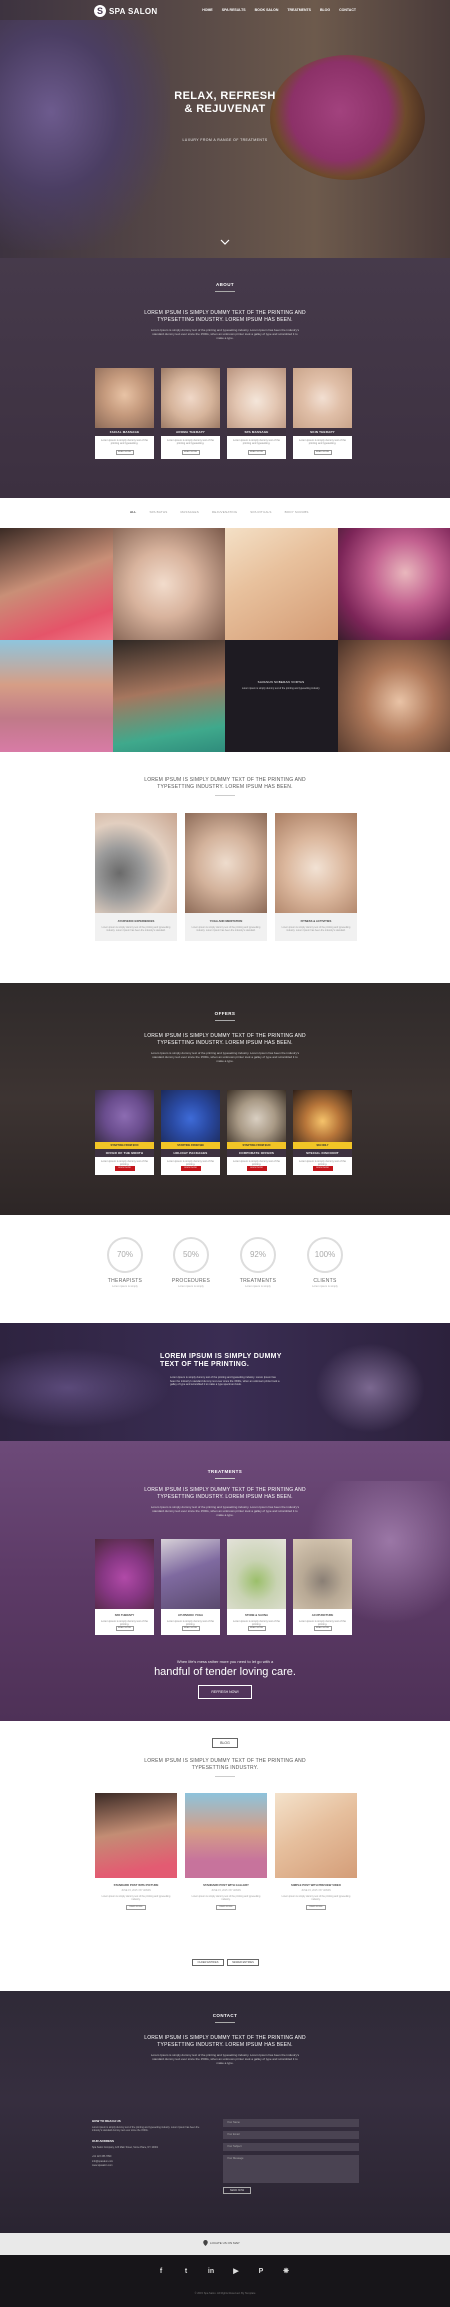 The height and width of the screenshot is (2307, 450). I want to click on divider, so click(225, 2022).